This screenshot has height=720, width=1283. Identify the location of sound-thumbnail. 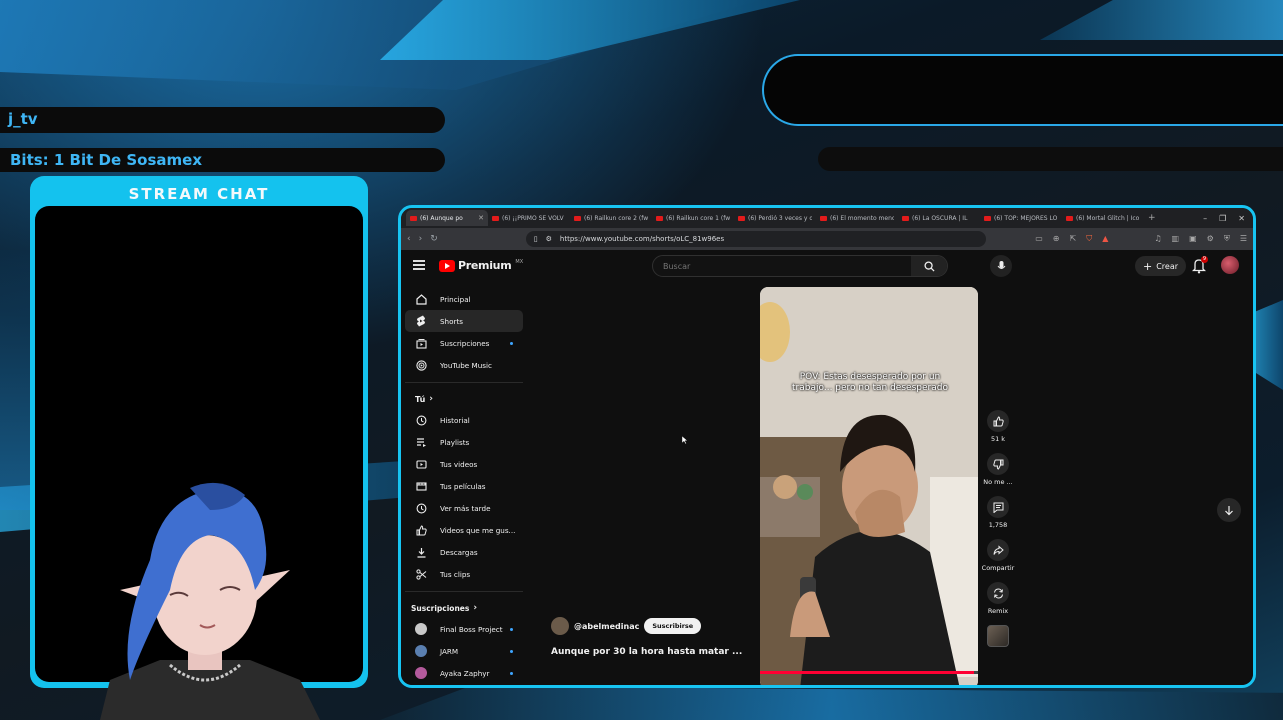
(998, 636).